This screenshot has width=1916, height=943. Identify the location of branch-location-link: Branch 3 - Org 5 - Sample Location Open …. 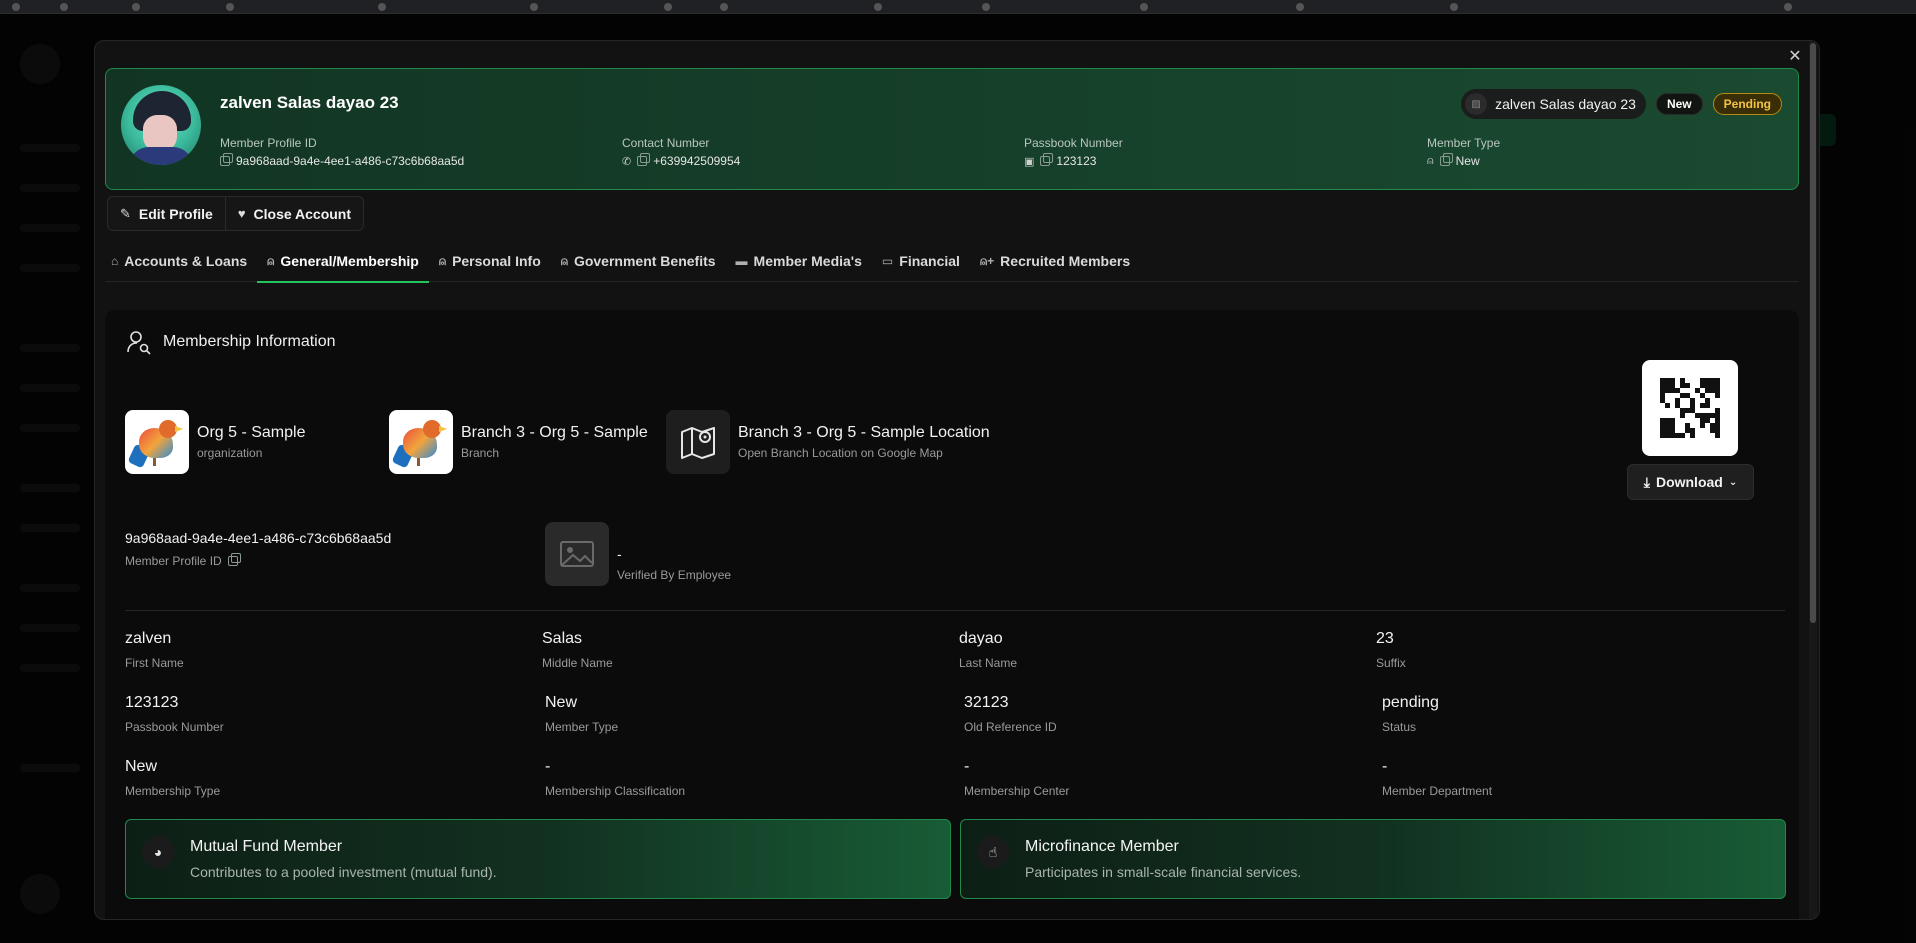
(828, 442).